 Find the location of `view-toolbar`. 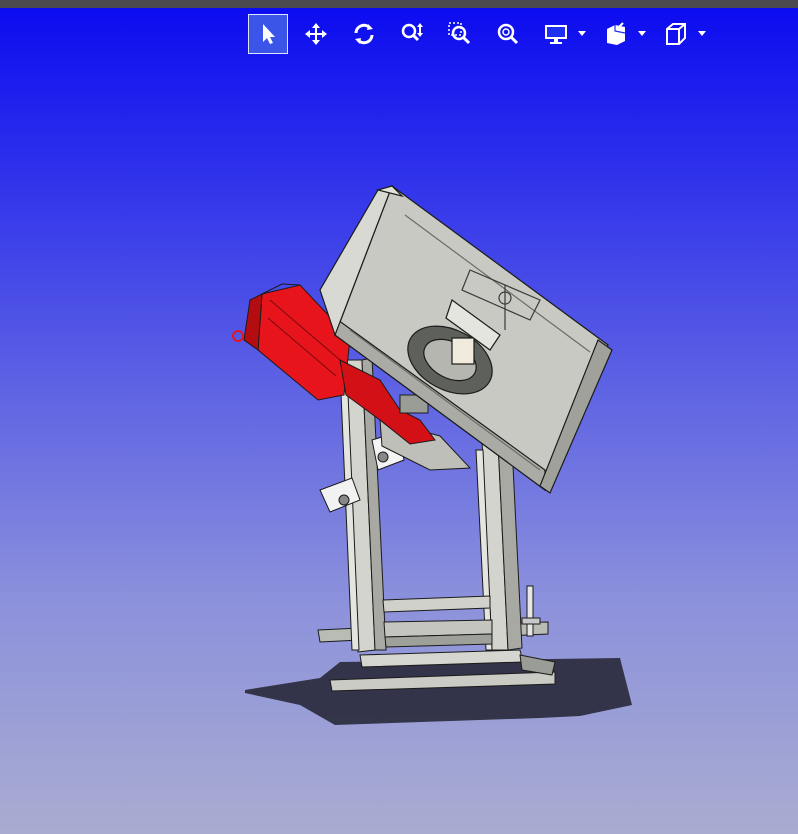

view-toolbar is located at coordinates (482, 34).